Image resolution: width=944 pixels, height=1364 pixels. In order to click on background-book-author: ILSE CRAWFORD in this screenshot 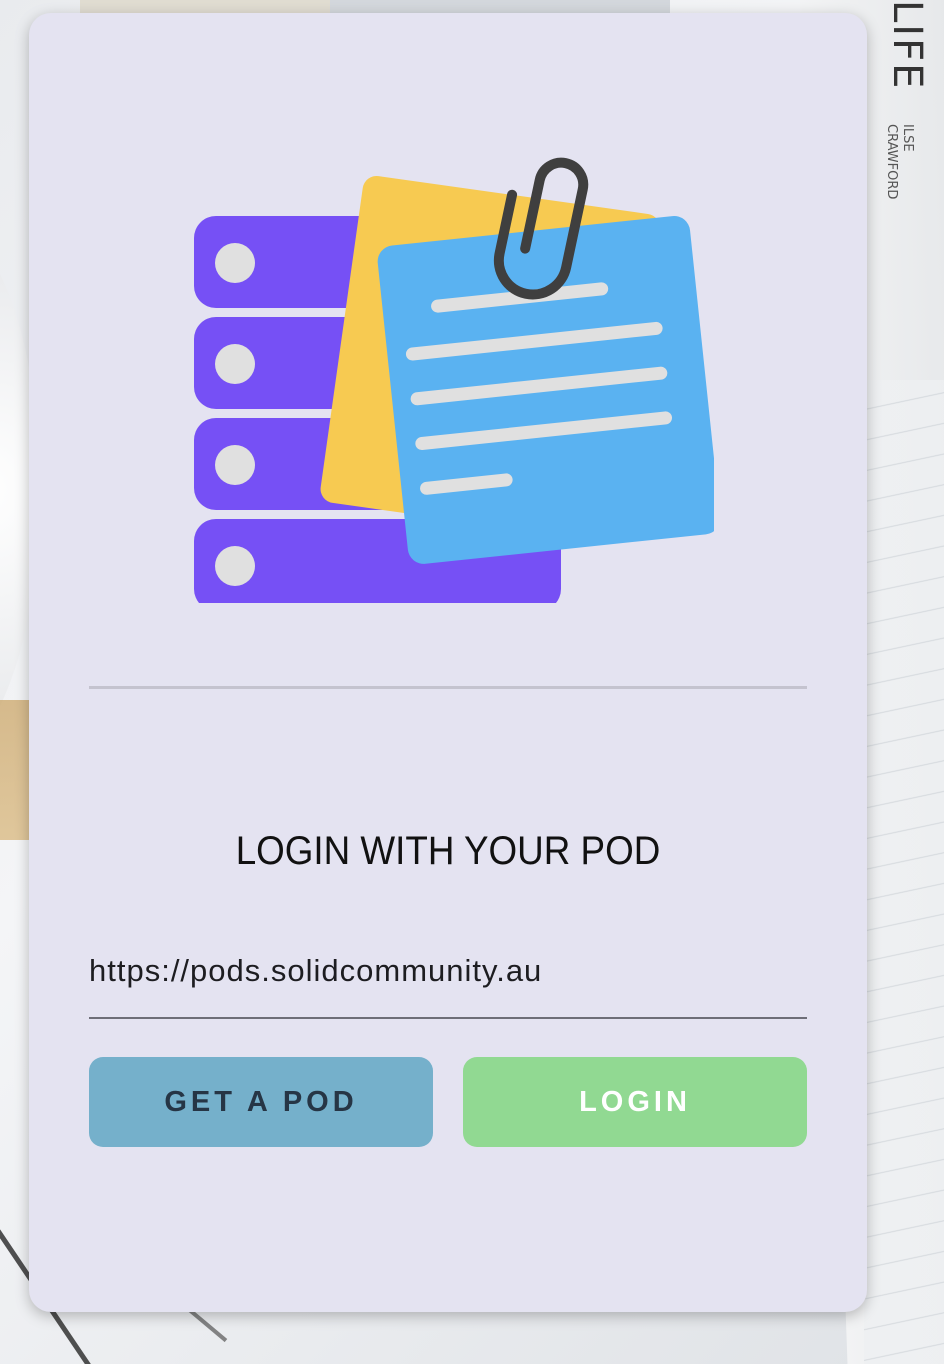, I will do `click(899, 162)`.